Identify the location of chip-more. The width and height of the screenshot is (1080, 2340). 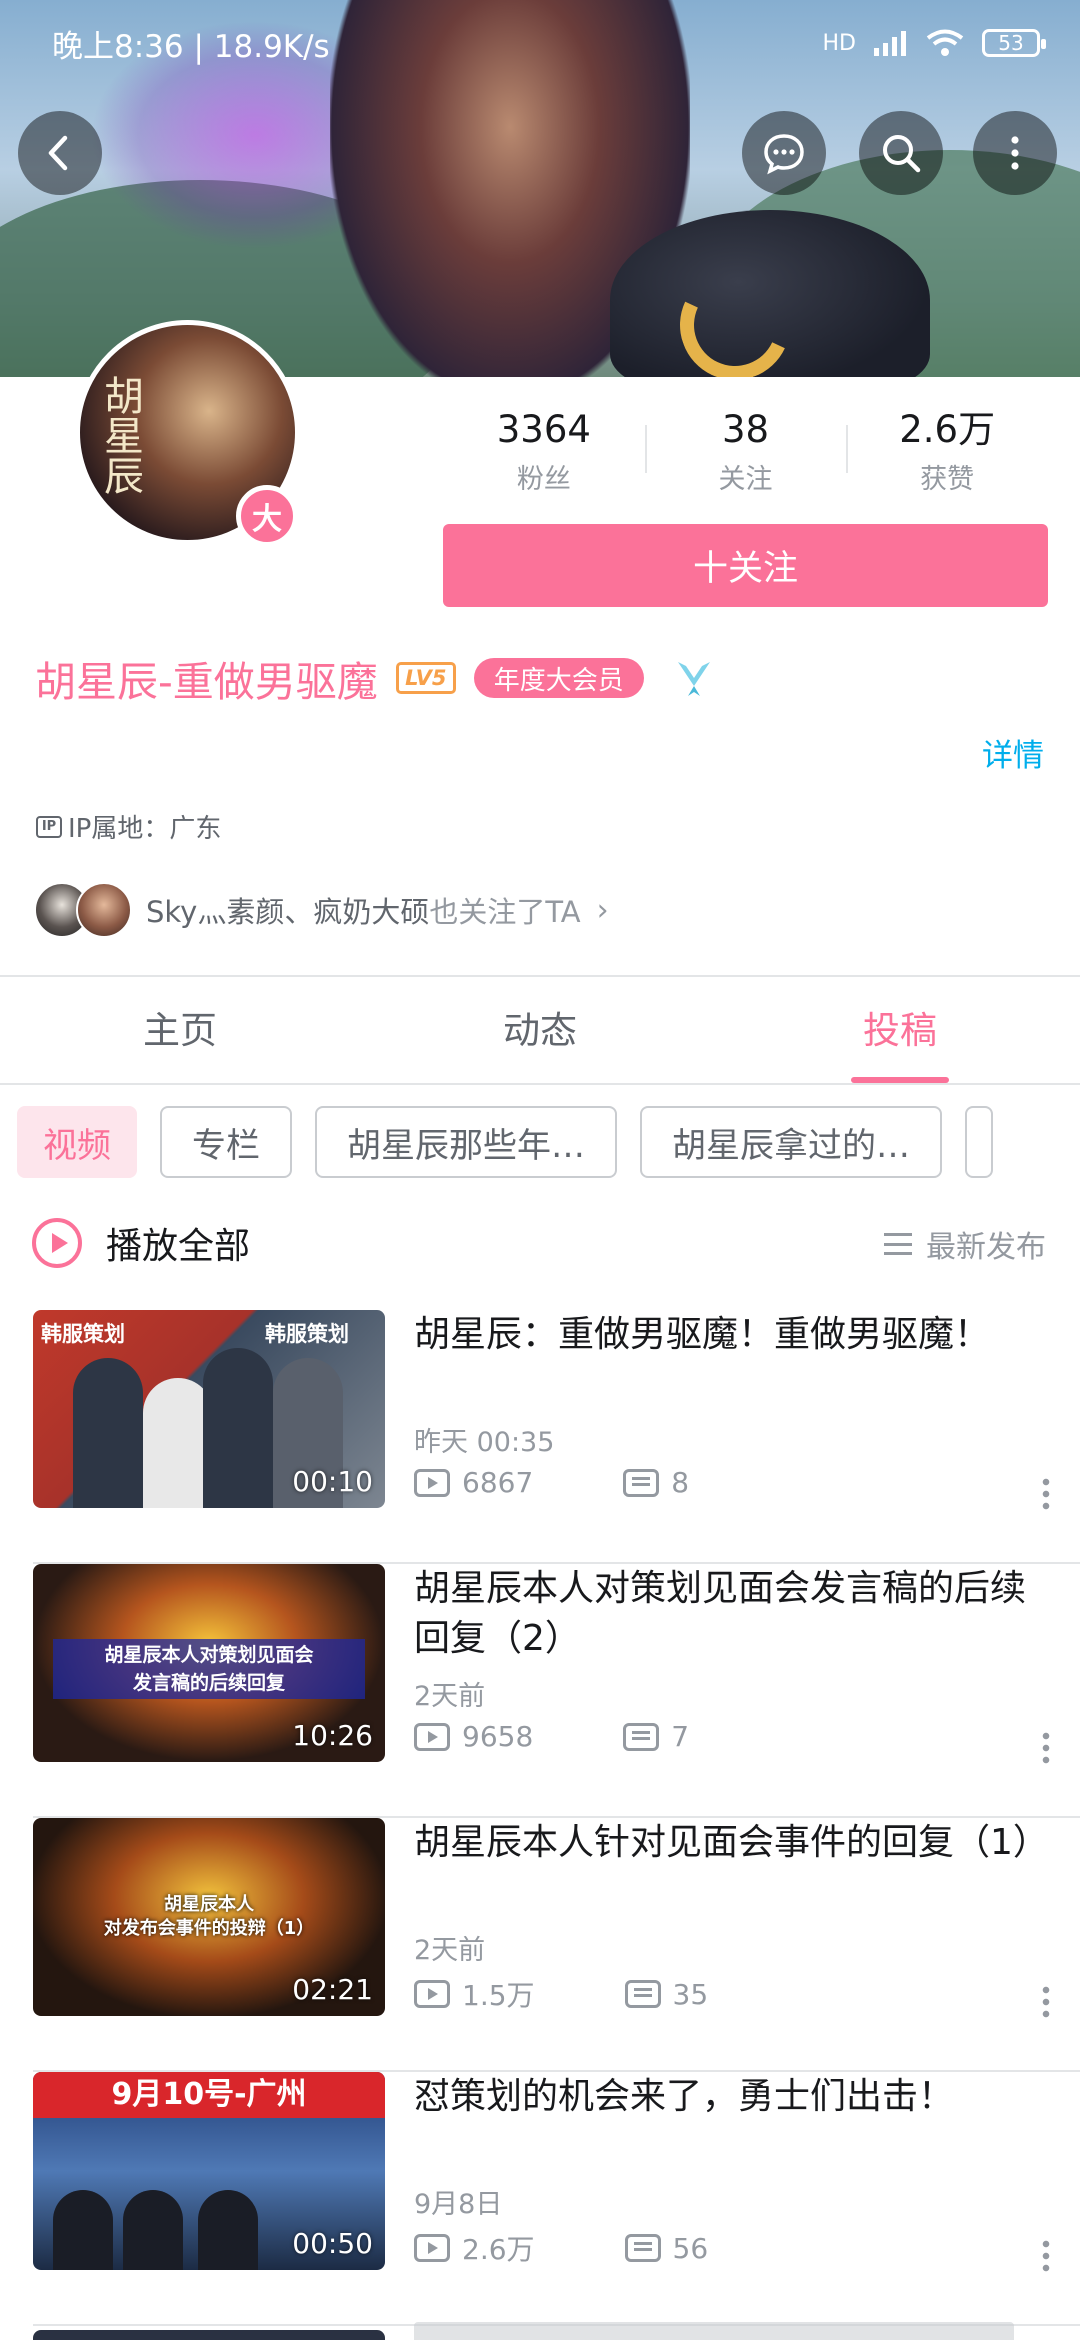
(979, 1142).